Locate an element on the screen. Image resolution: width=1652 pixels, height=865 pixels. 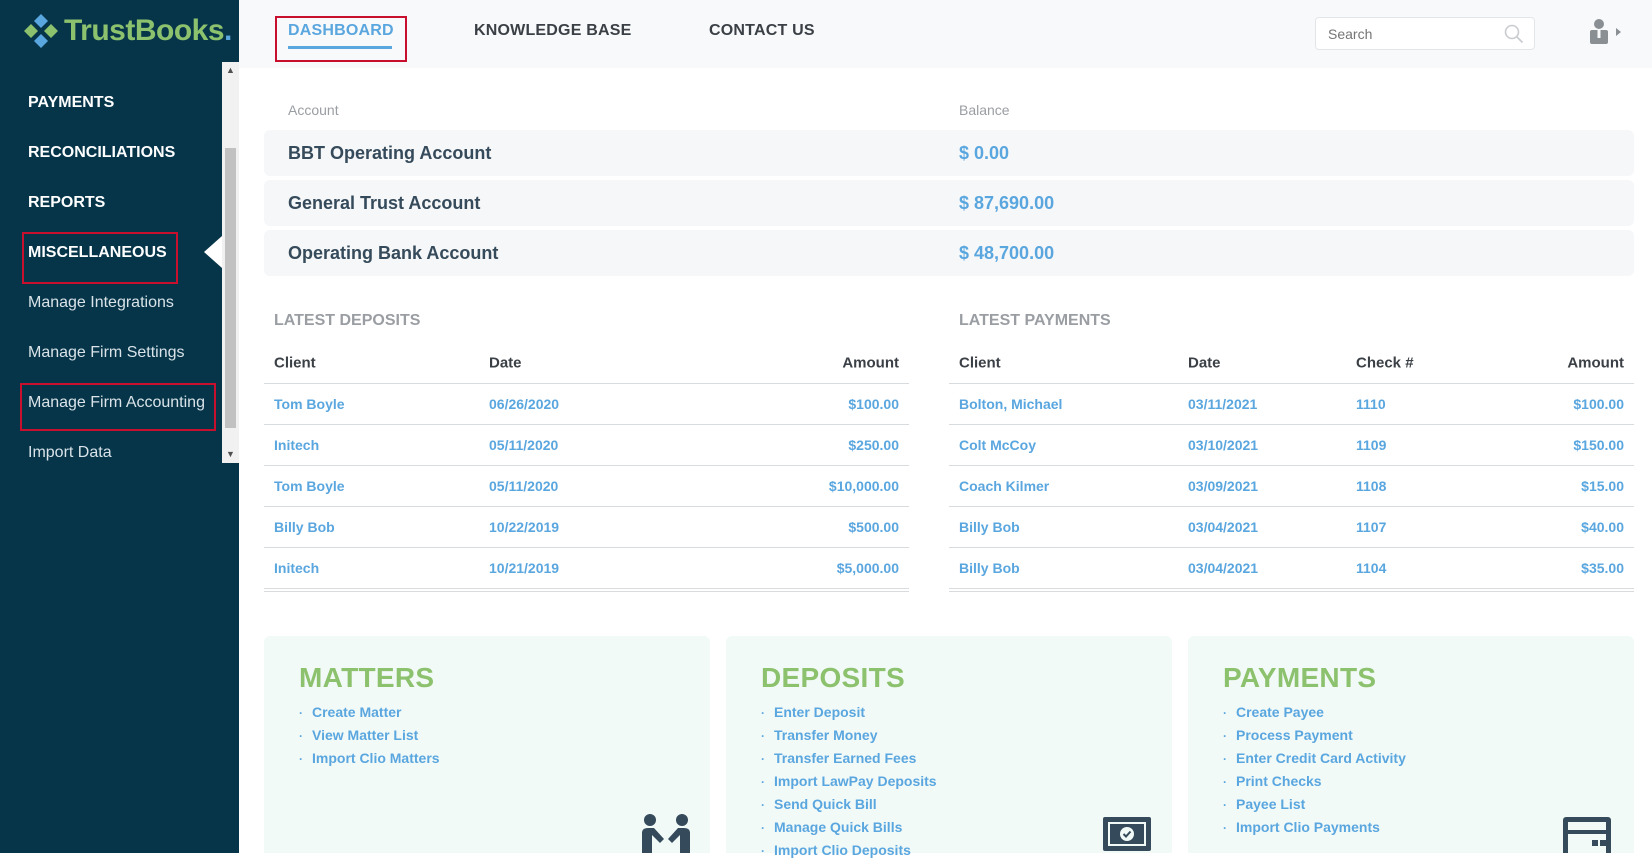
table-row: Billy Bob 03/04/2021 1104 $35.00 is located at coordinates (1291, 568).